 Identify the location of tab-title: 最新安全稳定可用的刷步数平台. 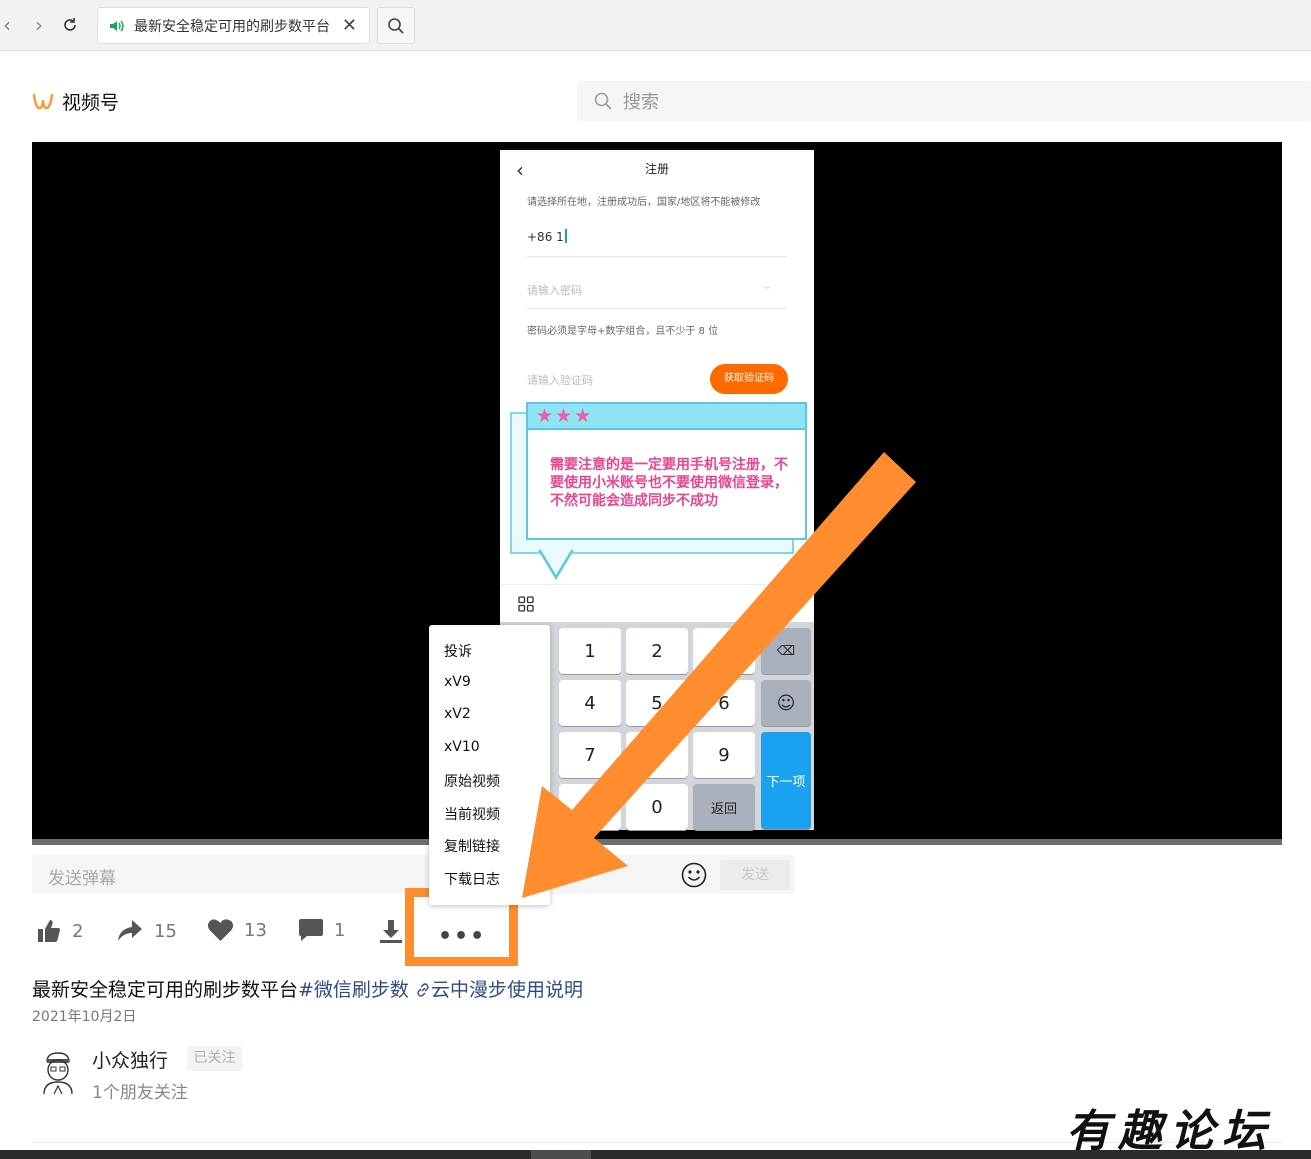
(232, 26).